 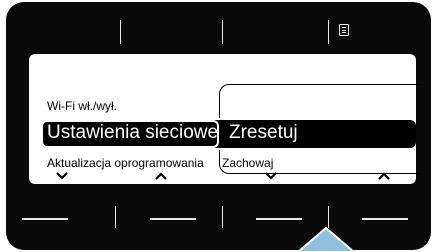 I want to click on value-bracket, so click(x=319, y=101).